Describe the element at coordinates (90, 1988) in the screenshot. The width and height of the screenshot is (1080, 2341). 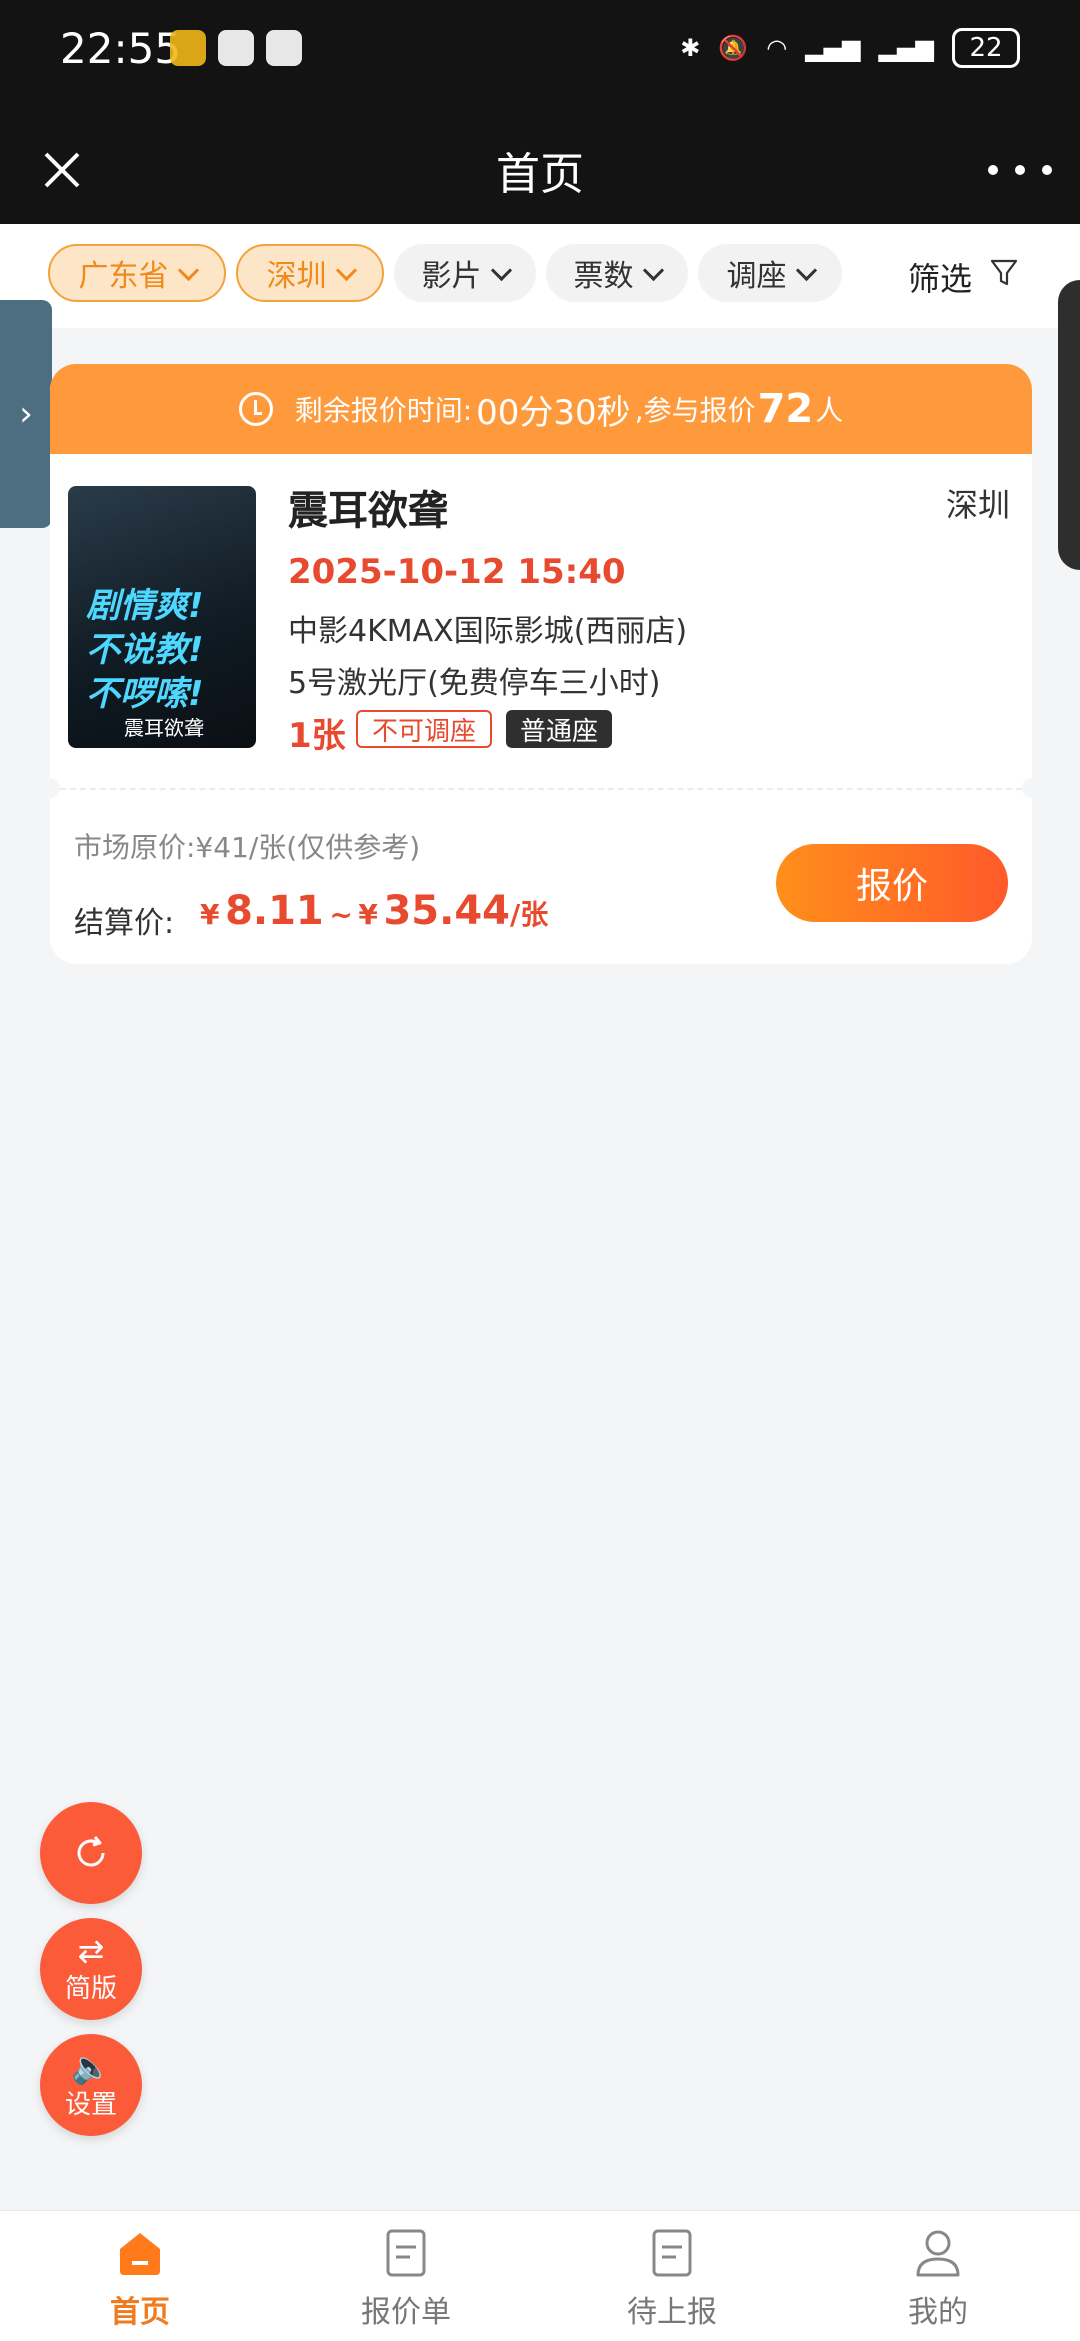
I see `simple-mode-label: 简版` at that location.